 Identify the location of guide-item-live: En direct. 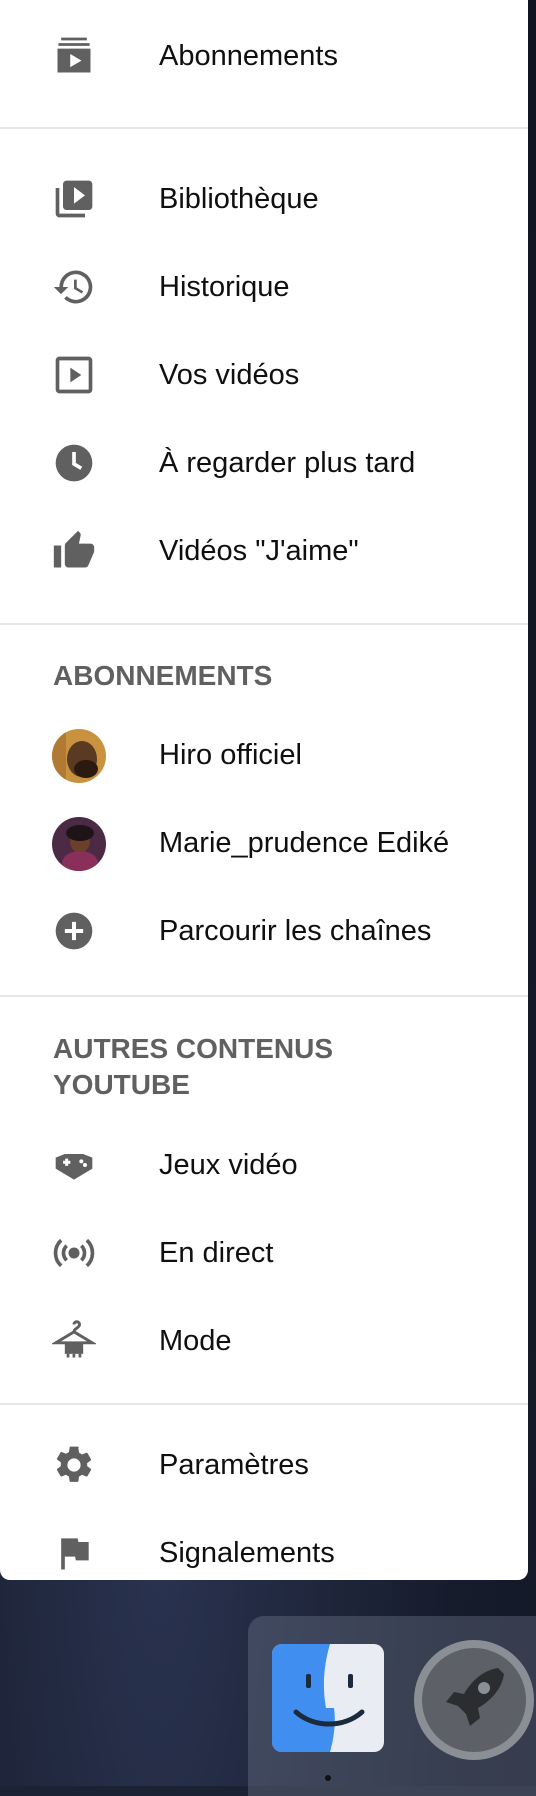
(264, 1253).